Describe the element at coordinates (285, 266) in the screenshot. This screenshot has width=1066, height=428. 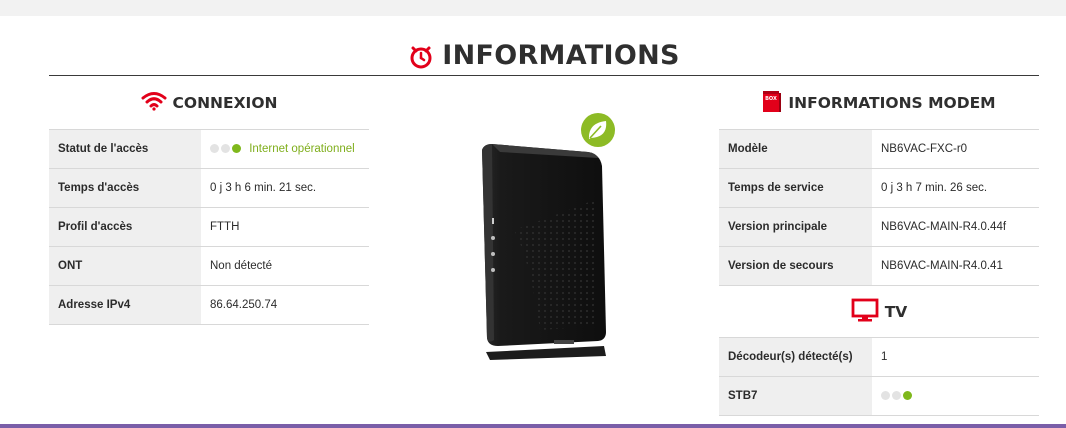
I see `row-value: Non détecté` at that location.